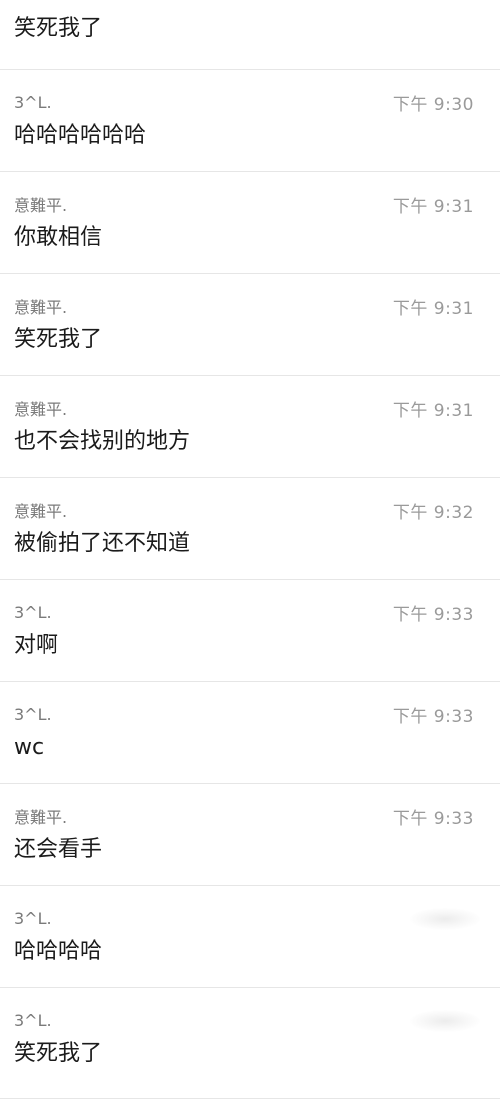  What do you see at coordinates (80, 135) in the screenshot?
I see `message-text: 哈哈哈哈哈哈` at bounding box center [80, 135].